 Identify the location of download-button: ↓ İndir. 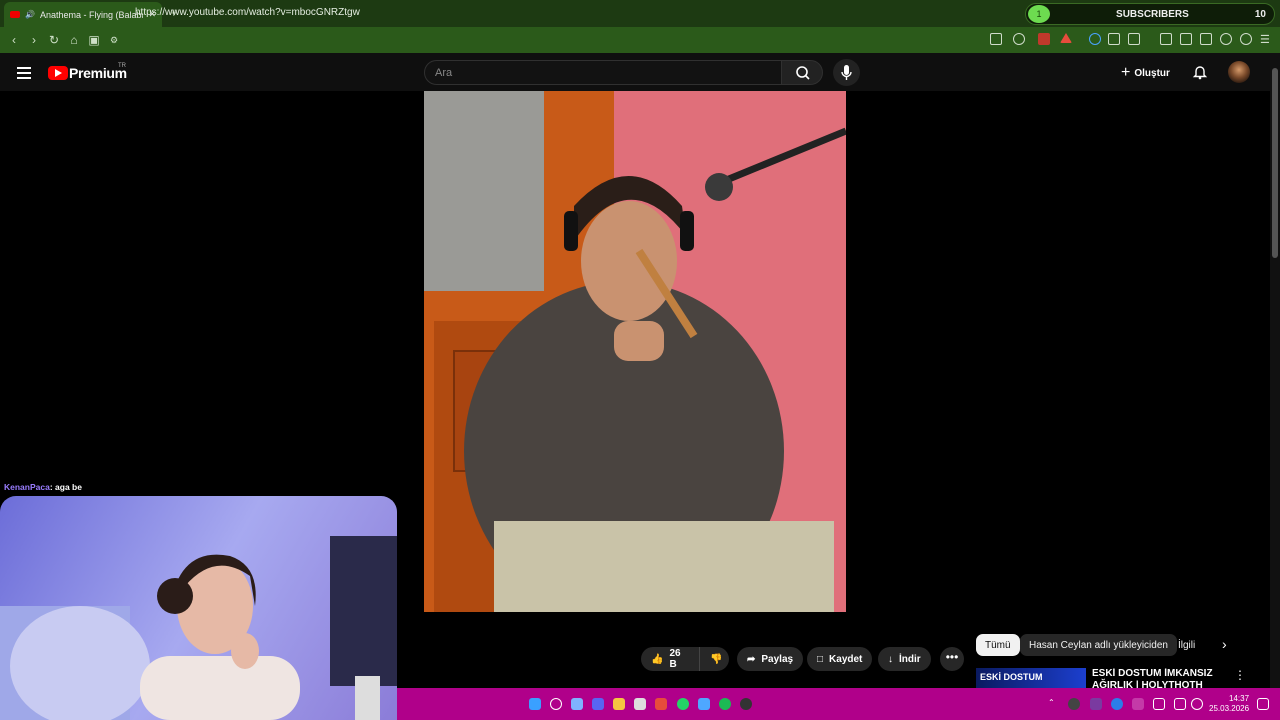
(904, 659).